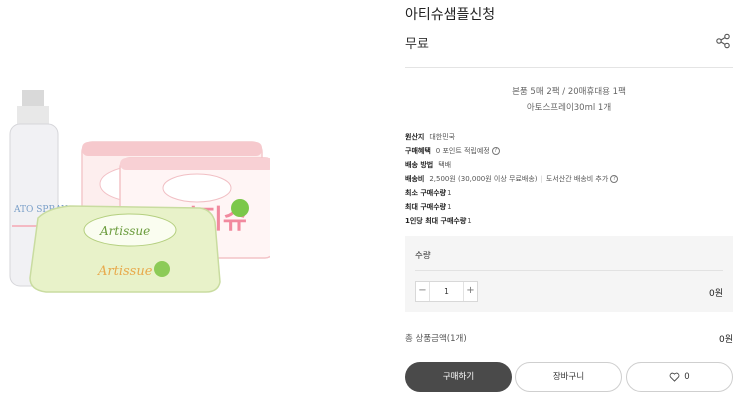 The height and width of the screenshot is (411, 743). Describe the element at coordinates (418, 151) in the screenshot. I see `benefit-label: 구매혜택` at that location.